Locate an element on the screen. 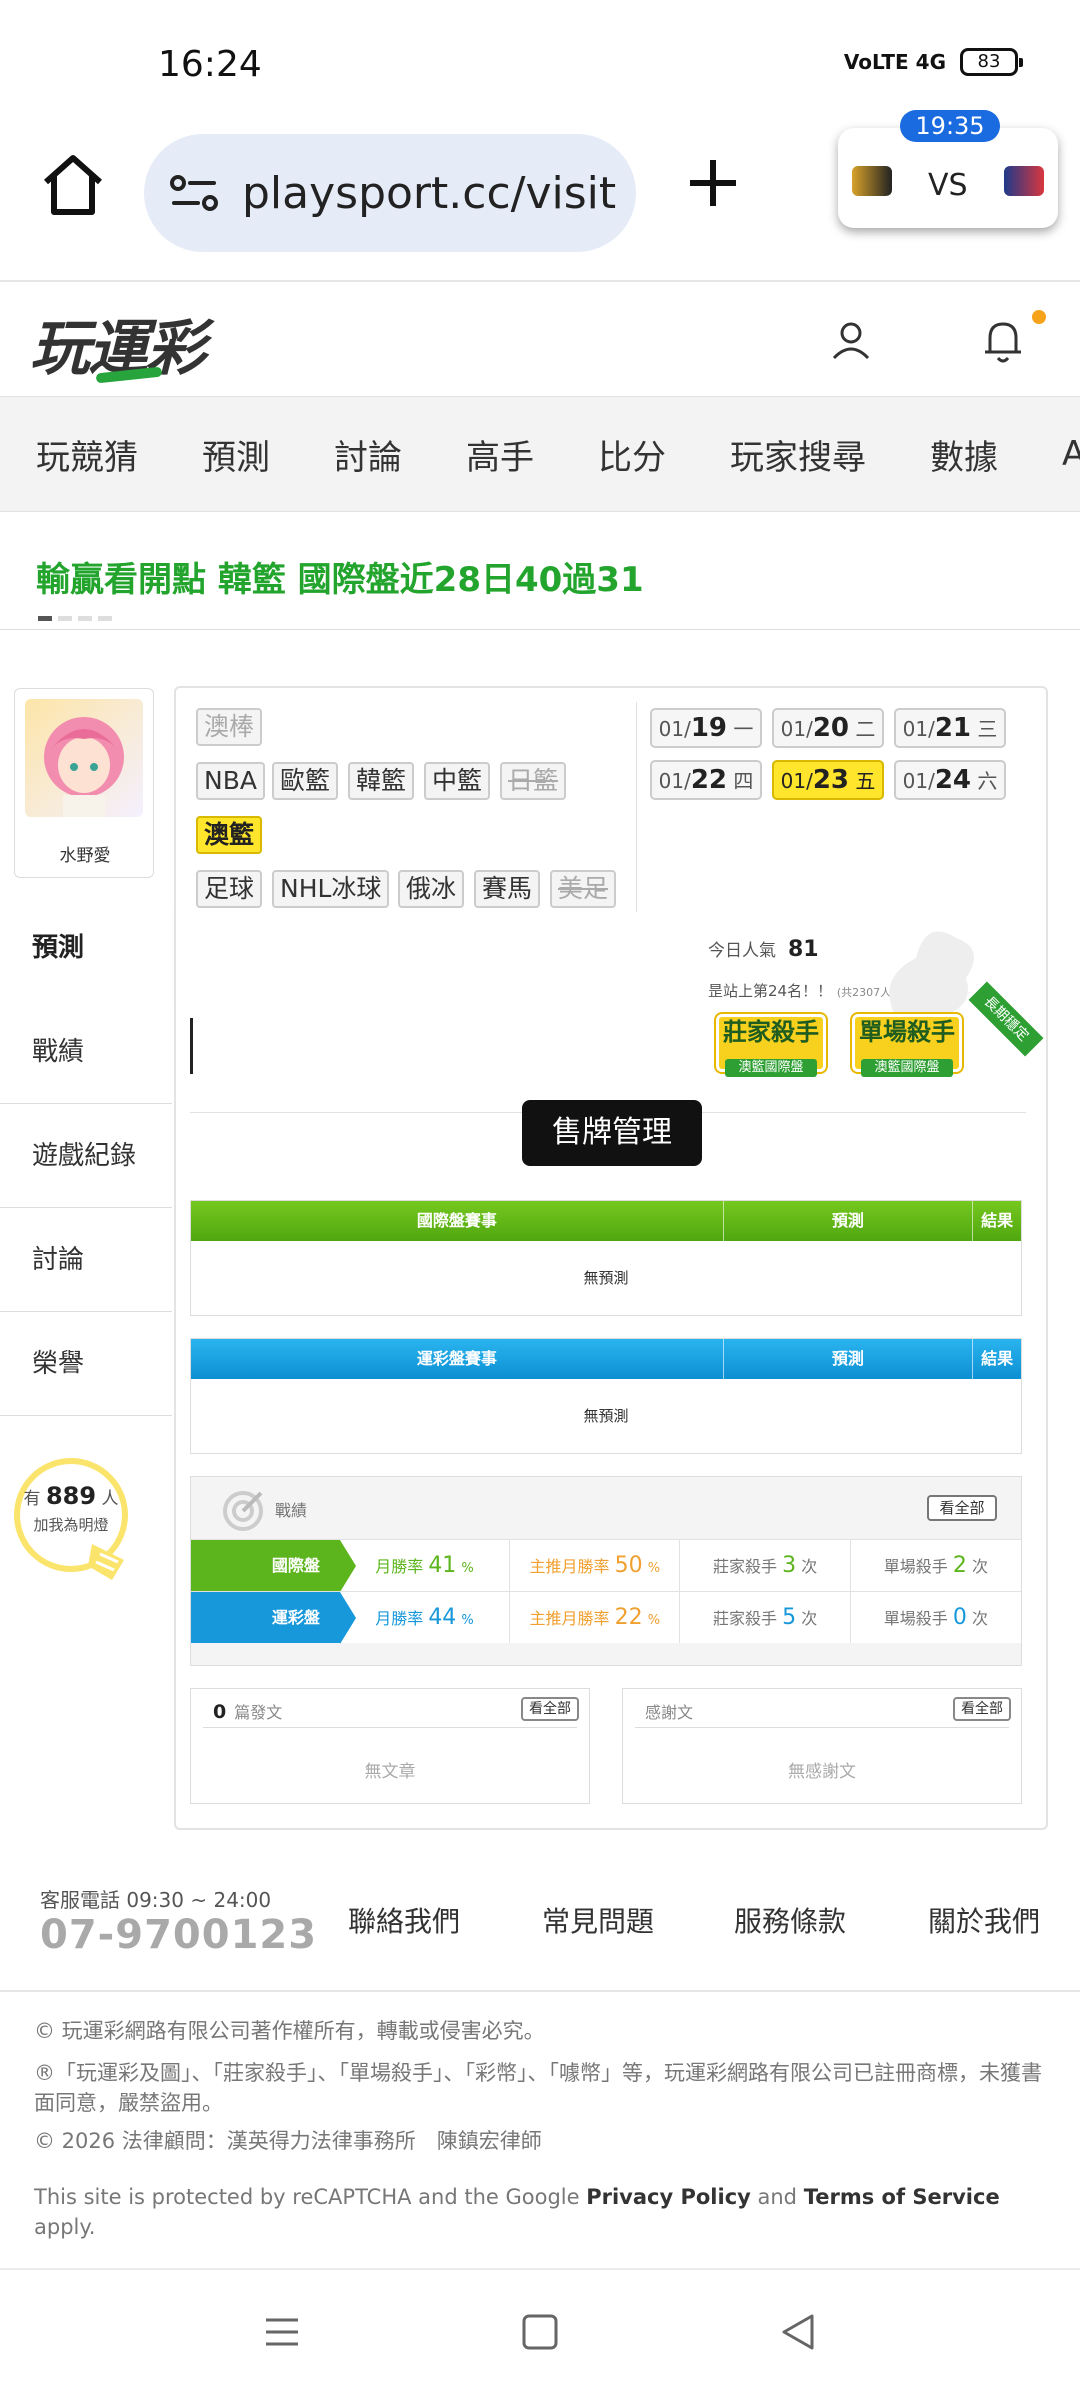 The image size is (1080, 2400). posts-empty: 無文章 is located at coordinates (390, 1772).